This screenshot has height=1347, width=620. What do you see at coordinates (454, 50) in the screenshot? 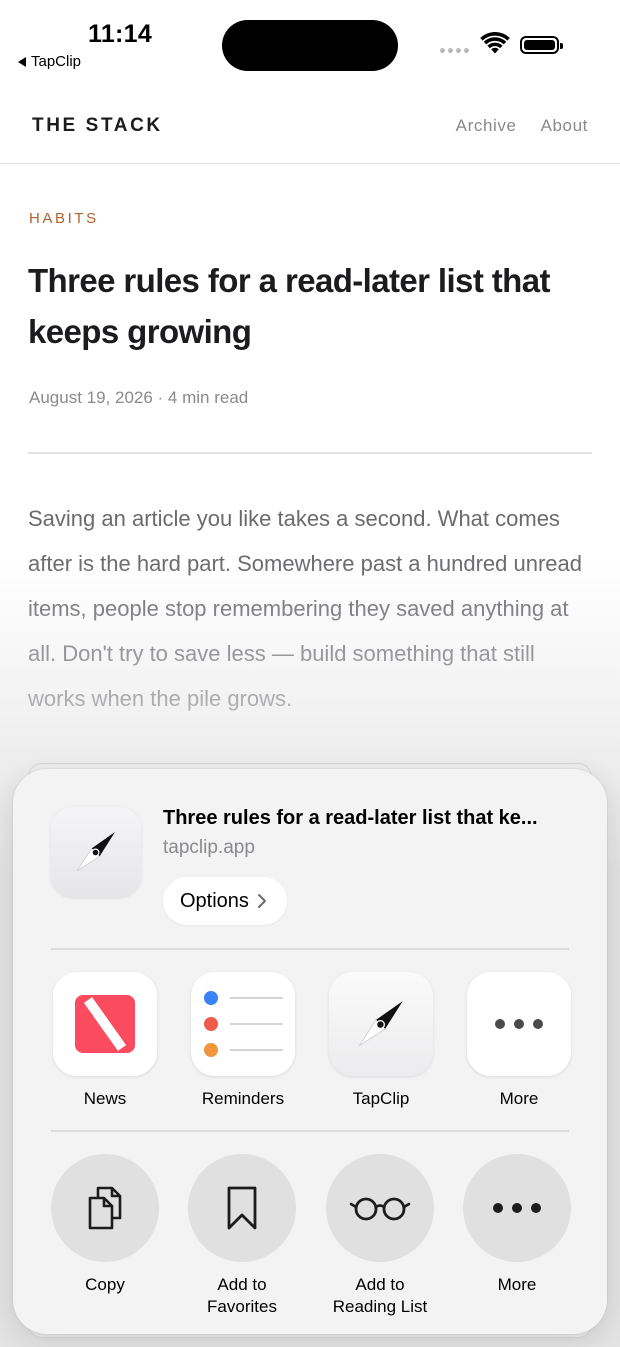
I see `cellular-signal-icon` at bounding box center [454, 50].